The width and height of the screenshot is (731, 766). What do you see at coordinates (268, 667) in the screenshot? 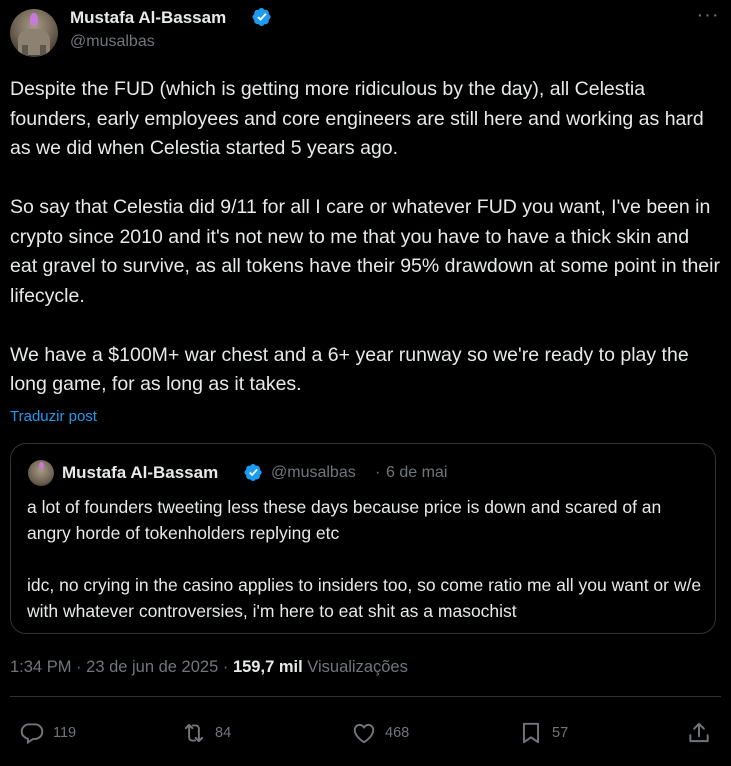
I see `views-count: 159,7 mil` at bounding box center [268, 667].